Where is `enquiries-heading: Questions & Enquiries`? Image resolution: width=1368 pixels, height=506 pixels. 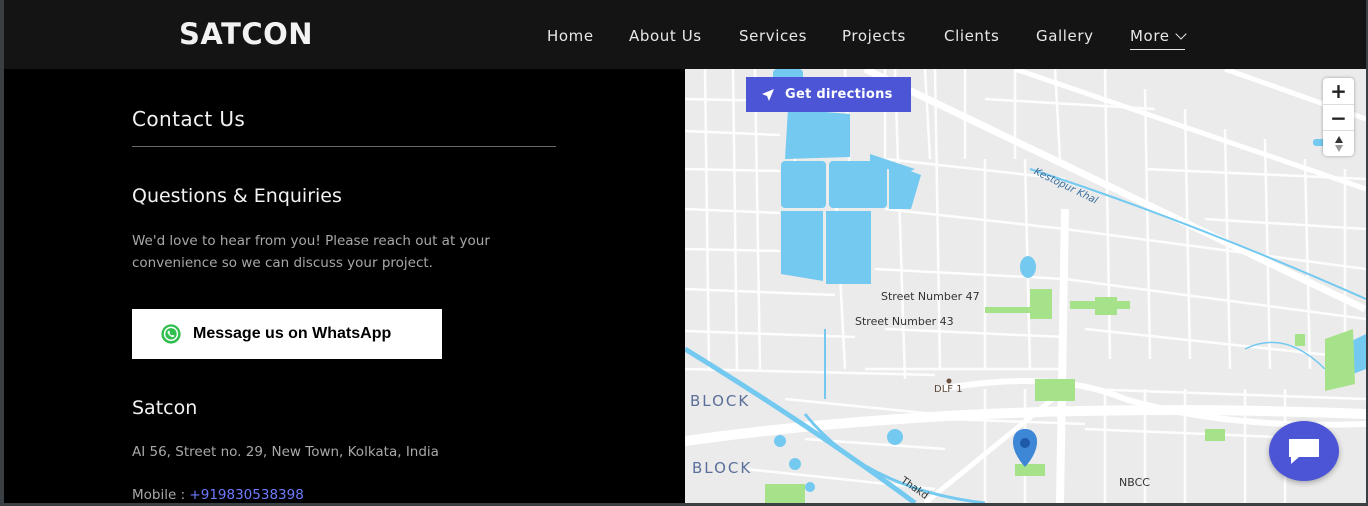 enquiries-heading: Questions & Enquiries is located at coordinates (237, 196).